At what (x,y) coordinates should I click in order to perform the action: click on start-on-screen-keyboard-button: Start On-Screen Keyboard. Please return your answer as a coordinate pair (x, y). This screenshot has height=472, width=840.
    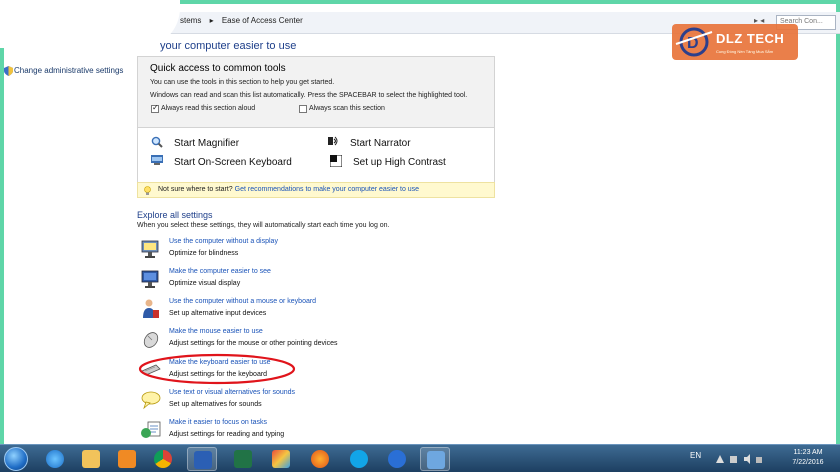
    Looking at the image, I should click on (233, 162).